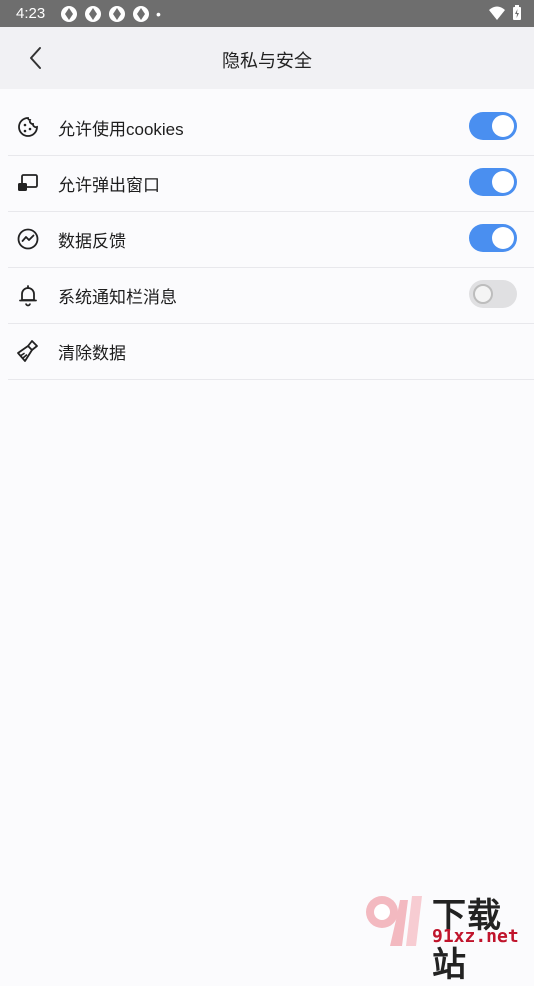 This screenshot has height=986, width=534. Describe the element at coordinates (121, 129) in the screenshot. I see `setting-label: 允许使用cookies` at that location.